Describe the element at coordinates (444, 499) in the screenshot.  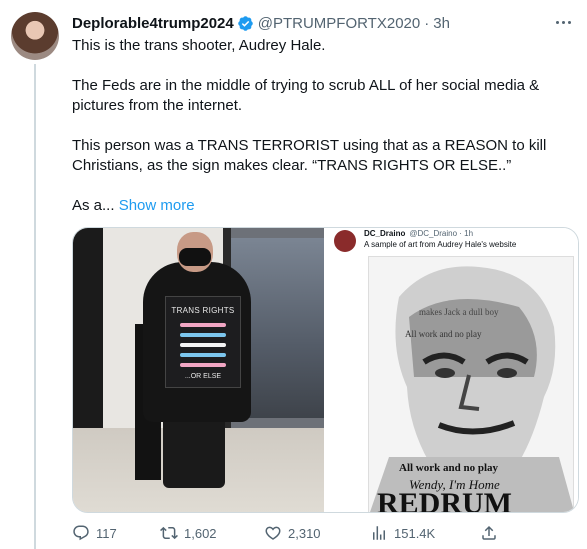
I see `art-text-redrum: REDRUM` at that location.